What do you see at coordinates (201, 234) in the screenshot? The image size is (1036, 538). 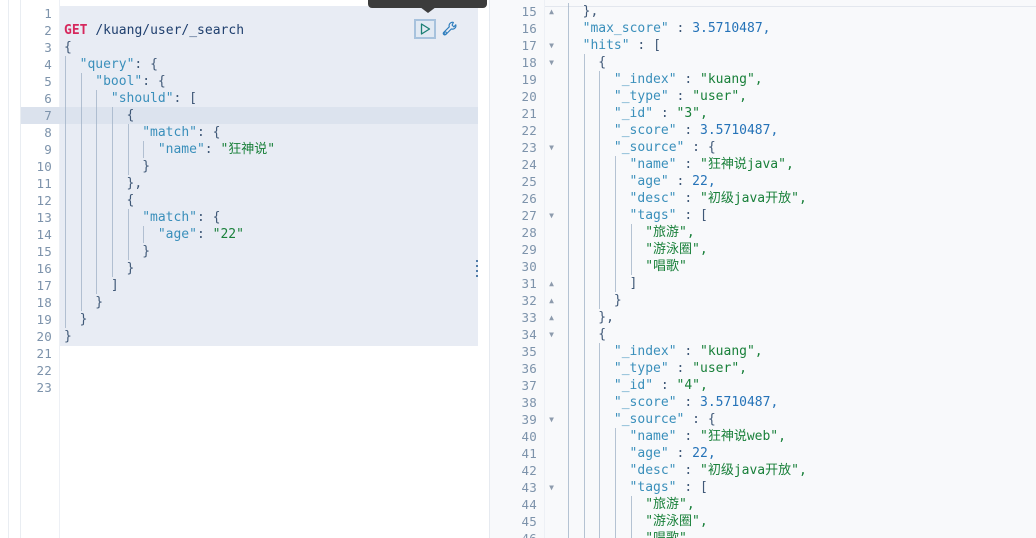 I see `code-line: "age": "22"` at bounding box center [201, 234].